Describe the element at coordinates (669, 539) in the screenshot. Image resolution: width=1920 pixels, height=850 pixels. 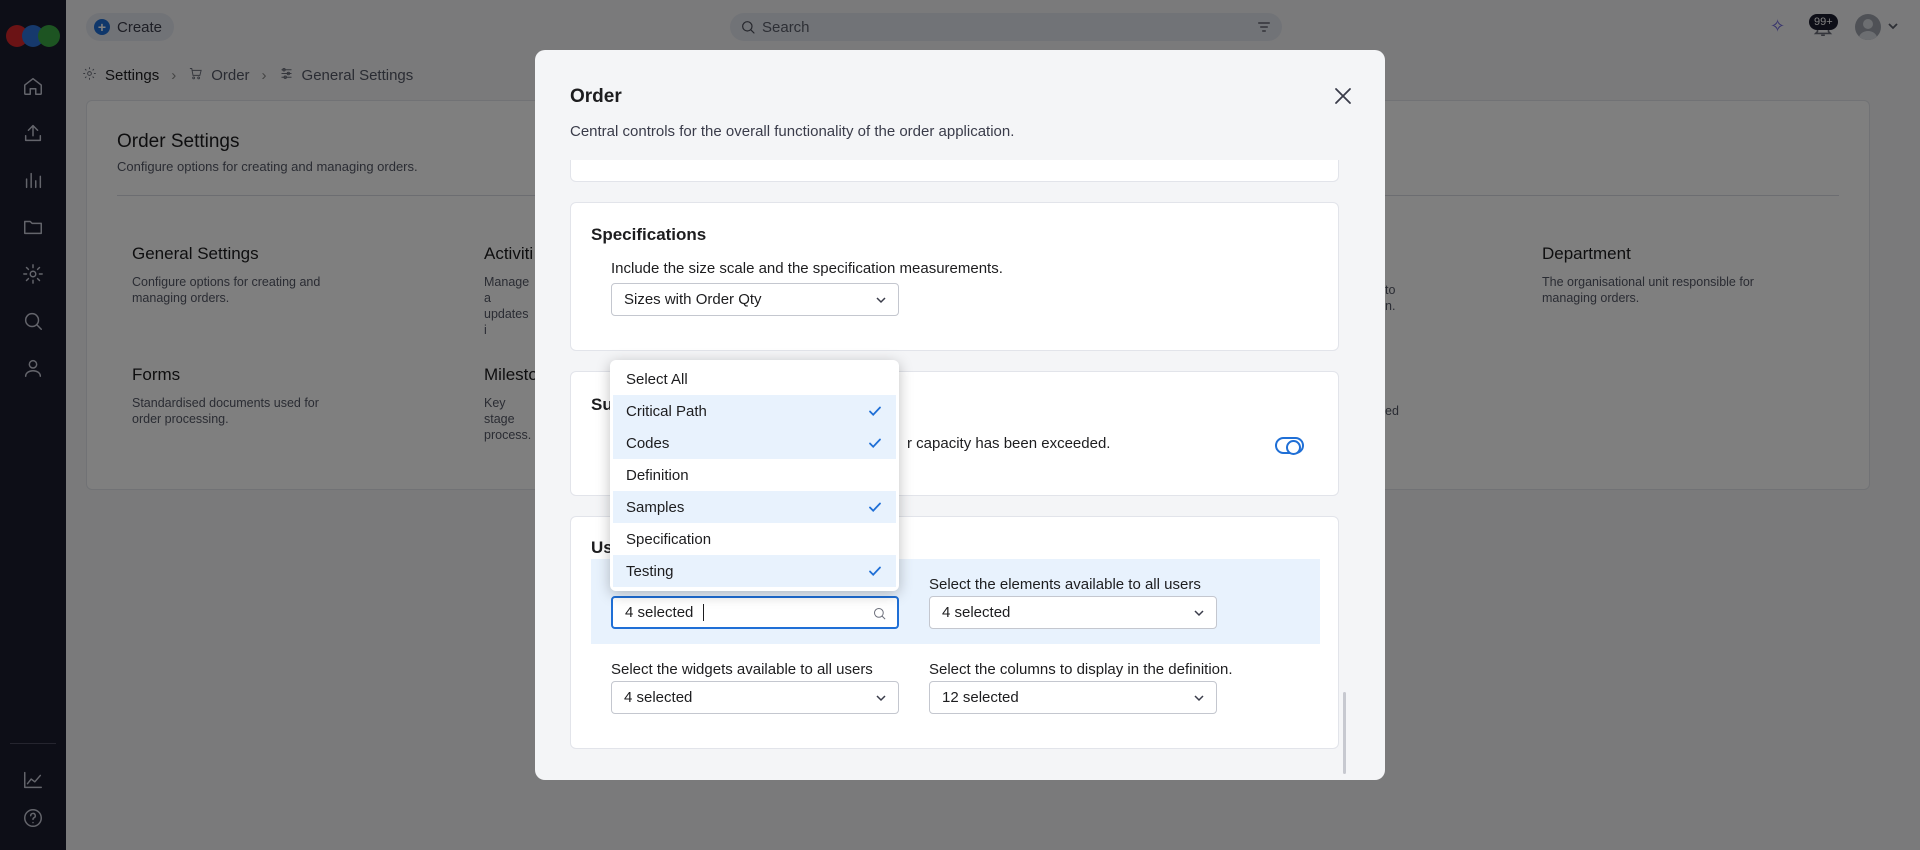
I see `option-label: Specification` at that location.